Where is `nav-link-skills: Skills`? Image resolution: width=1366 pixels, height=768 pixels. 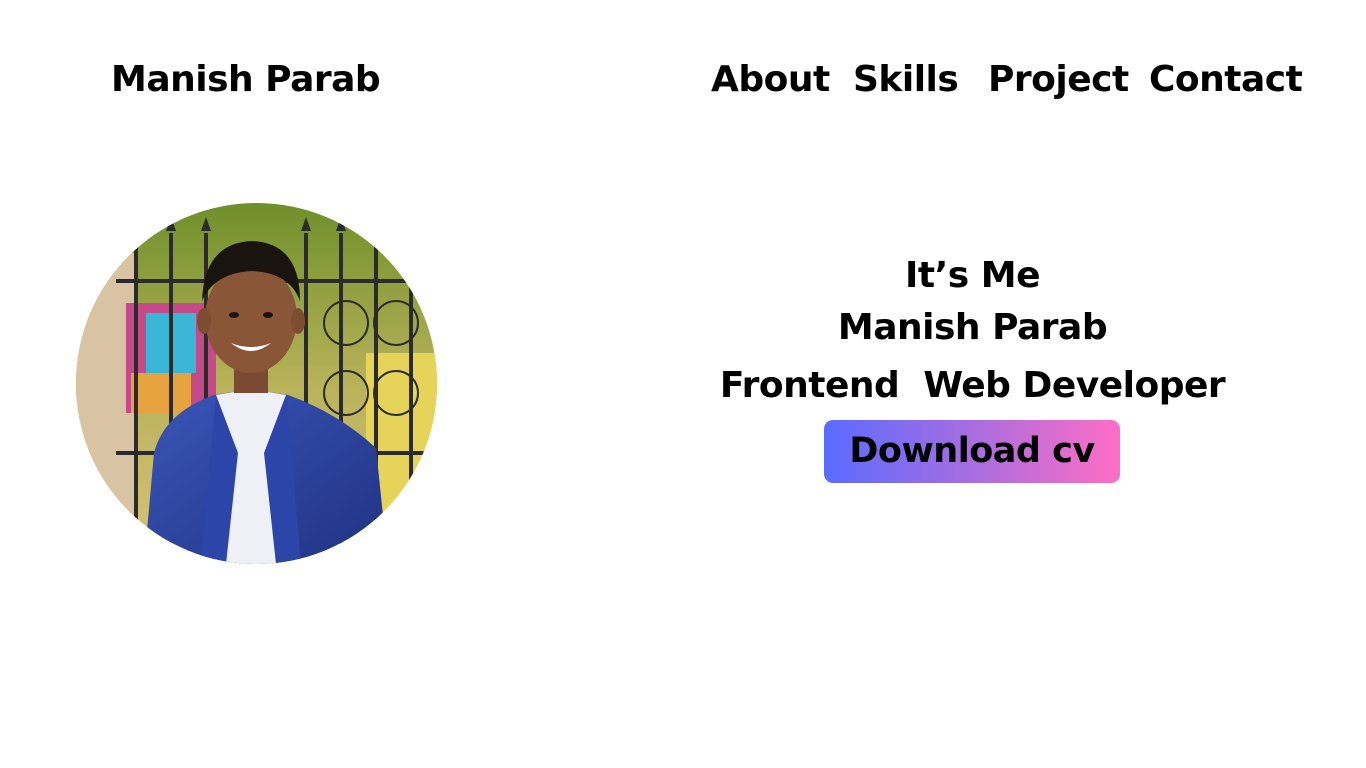 nav-link-skills: Skills is located at coordinates (906, 80).